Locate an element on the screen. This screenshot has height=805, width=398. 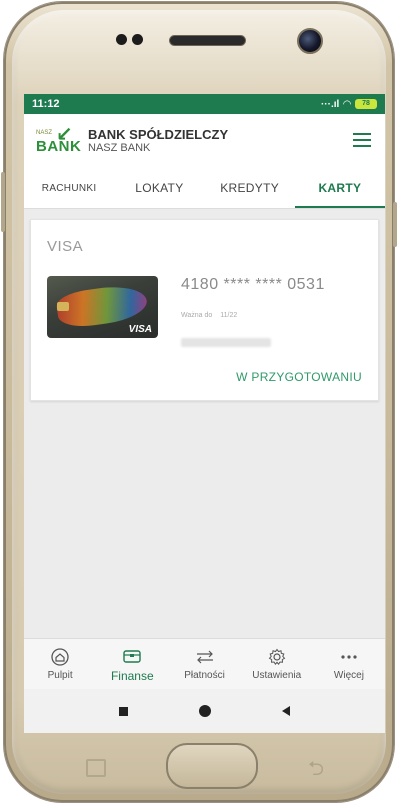
app-header: NASZ ↙ BANK BANK SPÓŁDZIELCZY NASZ BANK is located at coordinates (204, 141).